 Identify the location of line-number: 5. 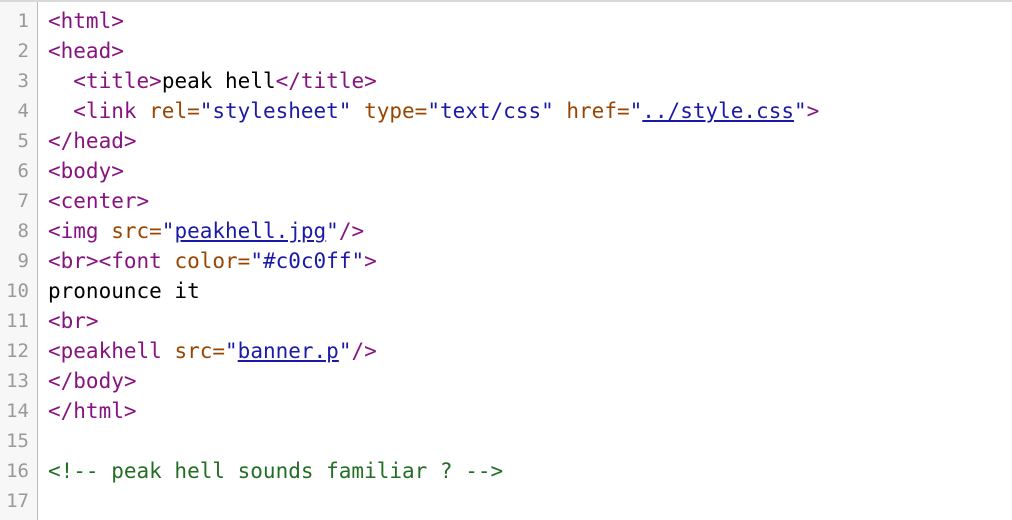
(23, 141).